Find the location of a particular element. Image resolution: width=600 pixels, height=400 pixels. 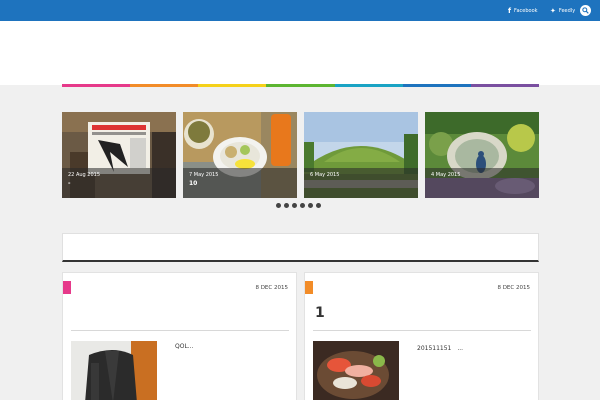

facebook-icon: f is located at coordinates (510, 10).